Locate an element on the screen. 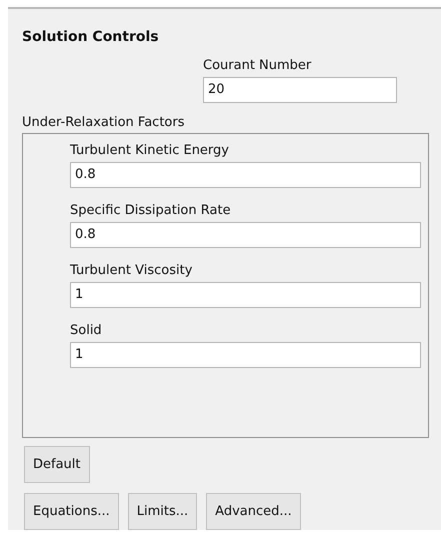 This screenshot has height=544, width=441. field-label: Courant Number is located at coordinates (257, 65).